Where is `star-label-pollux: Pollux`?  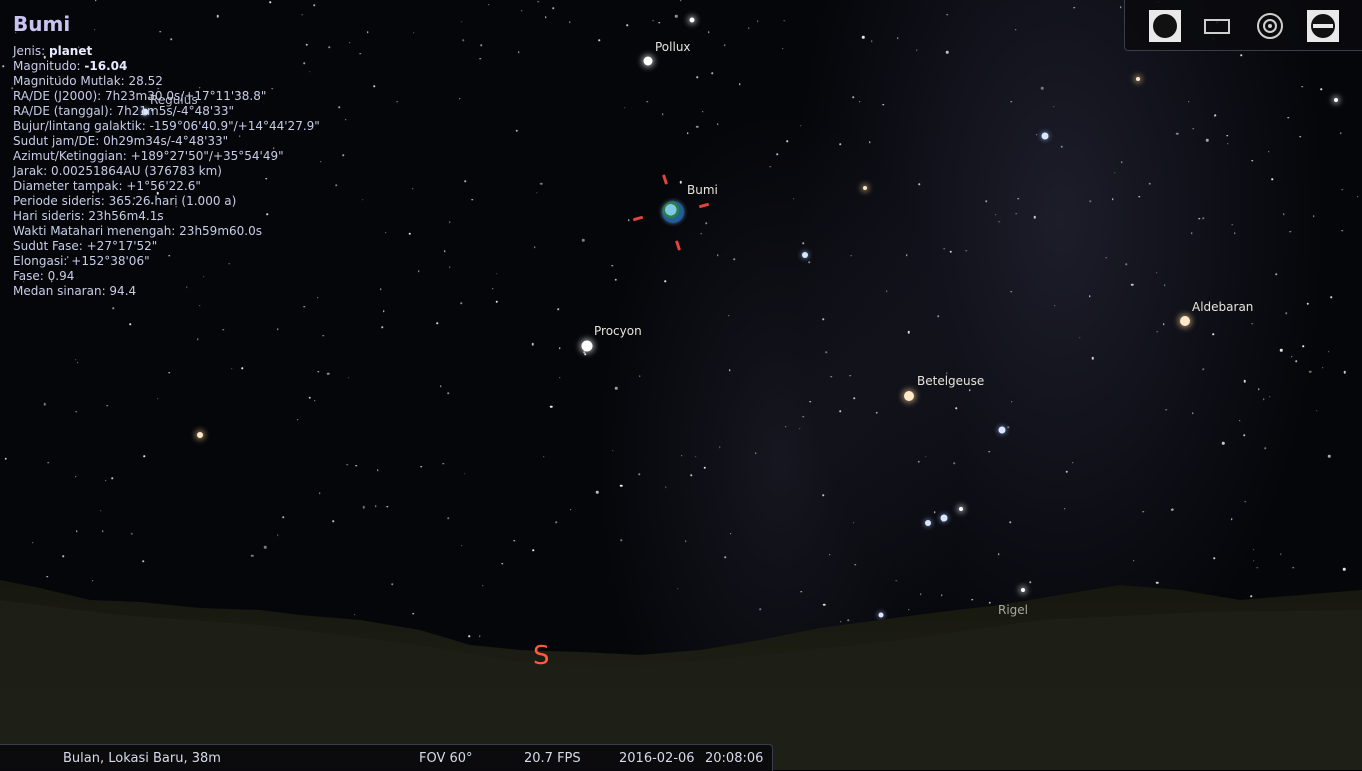
star-label-pollux: Pollux is located at coordinates (673, 47).